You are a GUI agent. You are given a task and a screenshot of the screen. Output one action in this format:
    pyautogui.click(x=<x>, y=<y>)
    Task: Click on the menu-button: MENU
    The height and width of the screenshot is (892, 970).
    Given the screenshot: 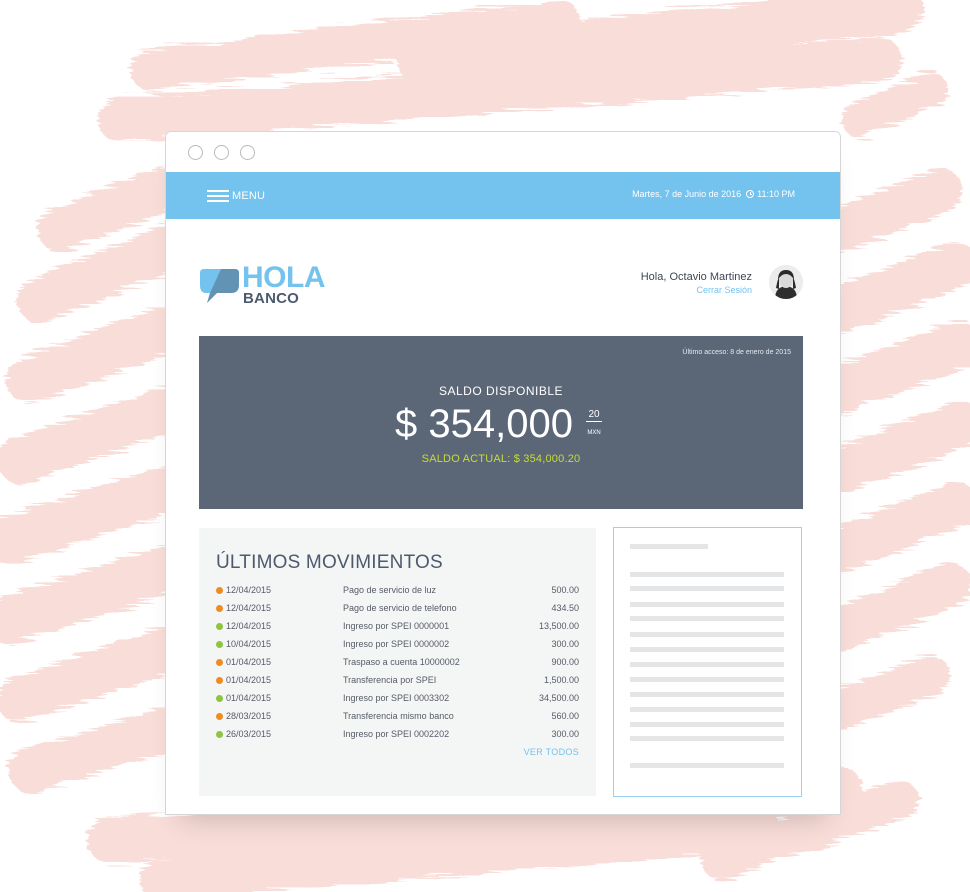 What is the action you would take?
    pyautogui.click(x=236, y=196)
    